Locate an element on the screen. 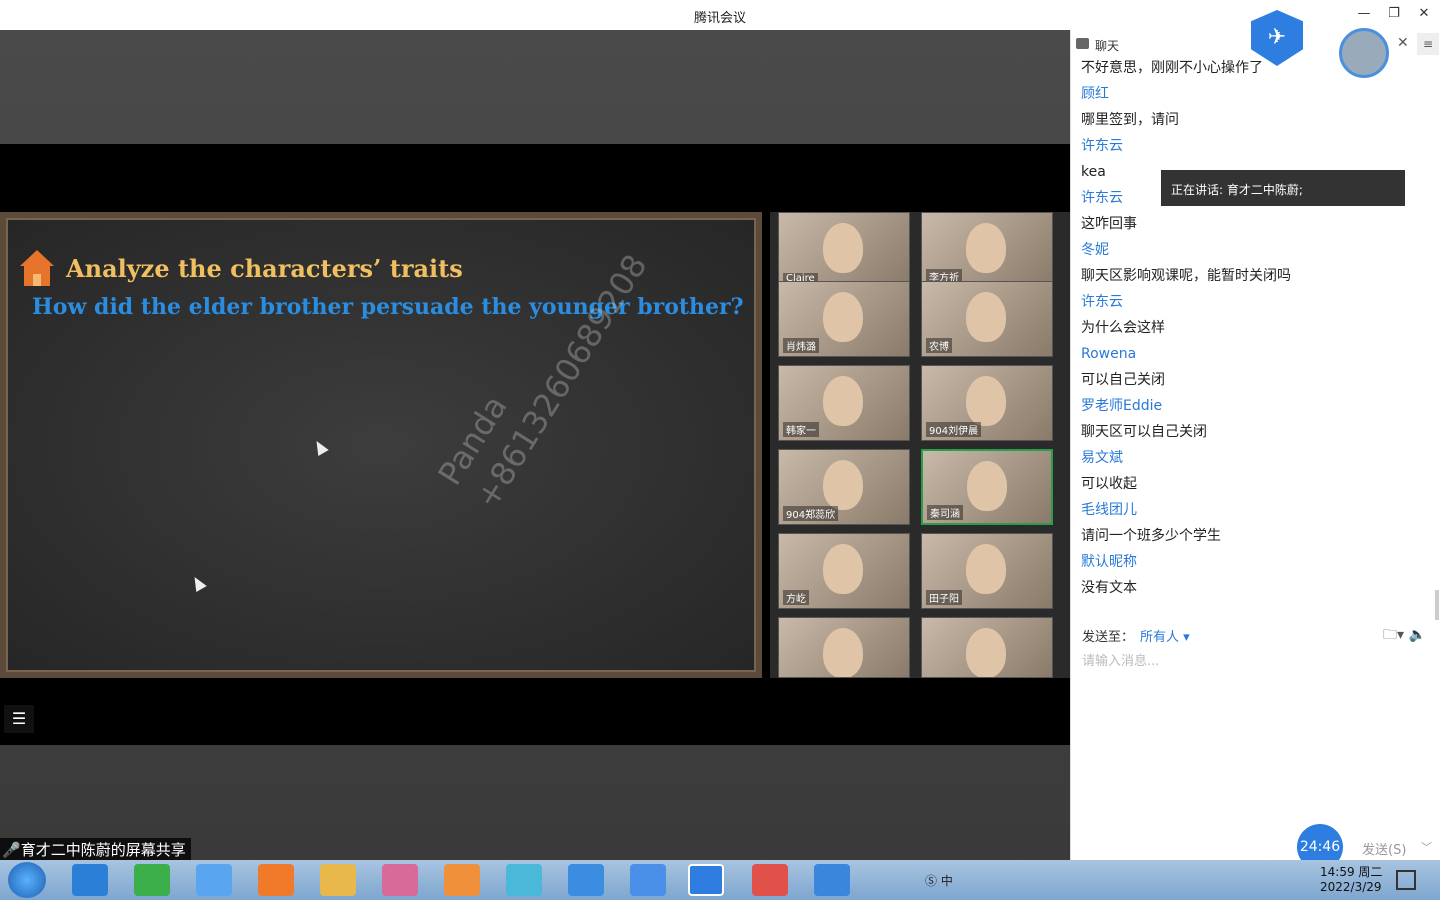  mic-icon: 🎤 is located at coordinates (11, 850).